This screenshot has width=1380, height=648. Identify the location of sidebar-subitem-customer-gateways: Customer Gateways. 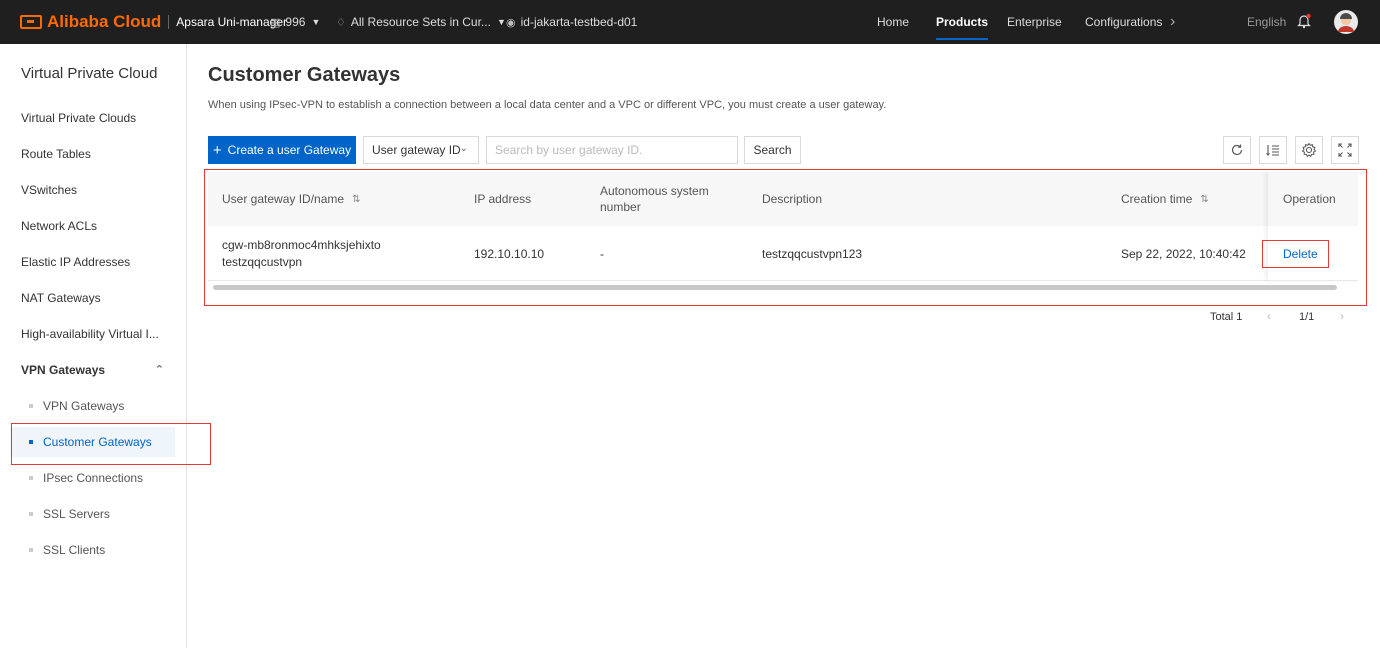
(92, 442).